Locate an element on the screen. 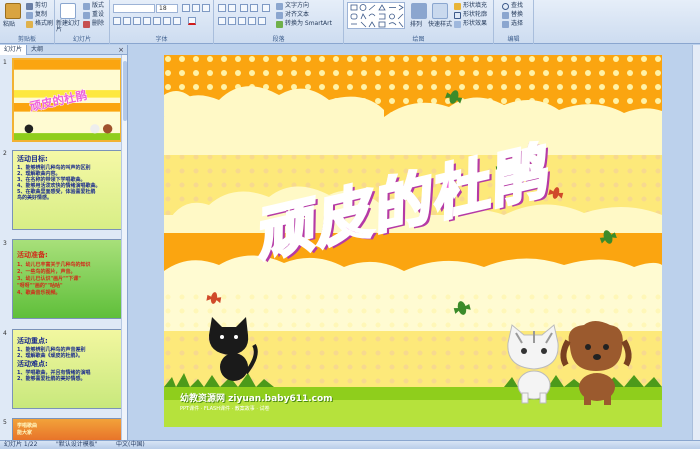 The height and width of the screenshot is (449, 700). font-color-icon is located at coordinates (192, 21).